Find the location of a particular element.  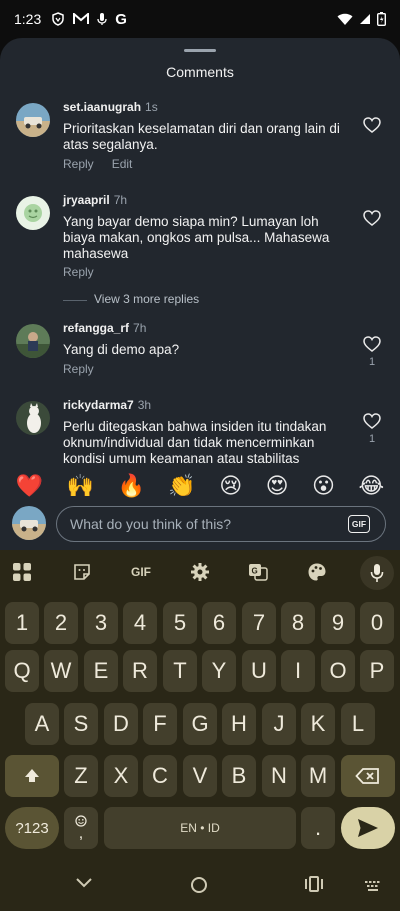

key-d: D is located at coordinates (121, 724).